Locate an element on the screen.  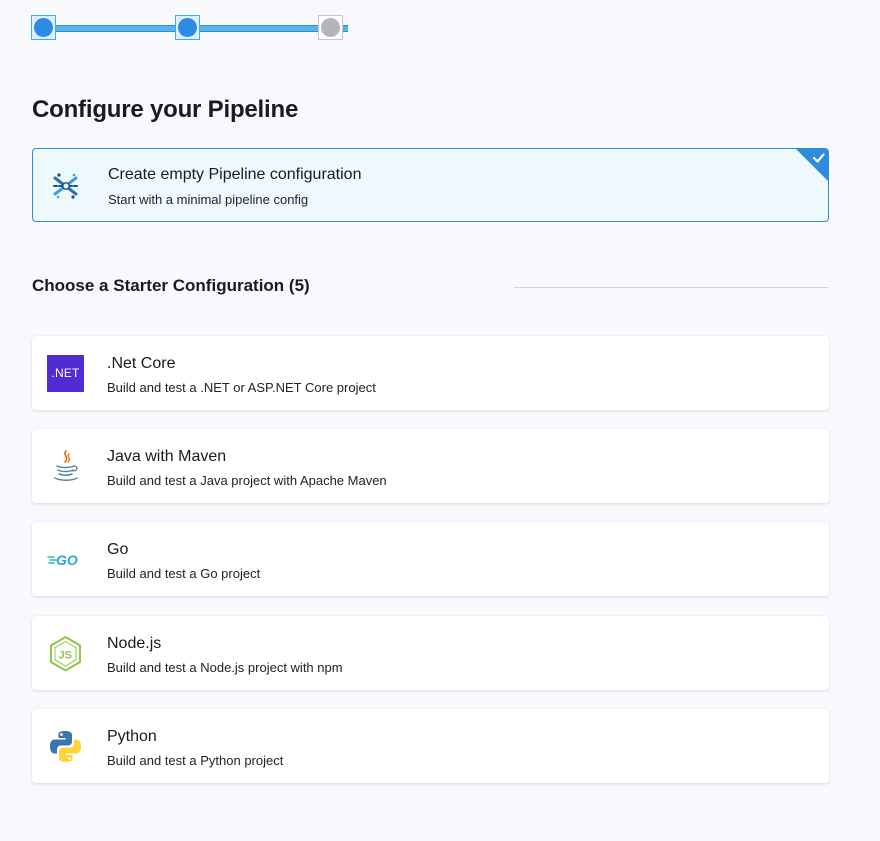
starter-name: Go is located at coordinates (118, 549).